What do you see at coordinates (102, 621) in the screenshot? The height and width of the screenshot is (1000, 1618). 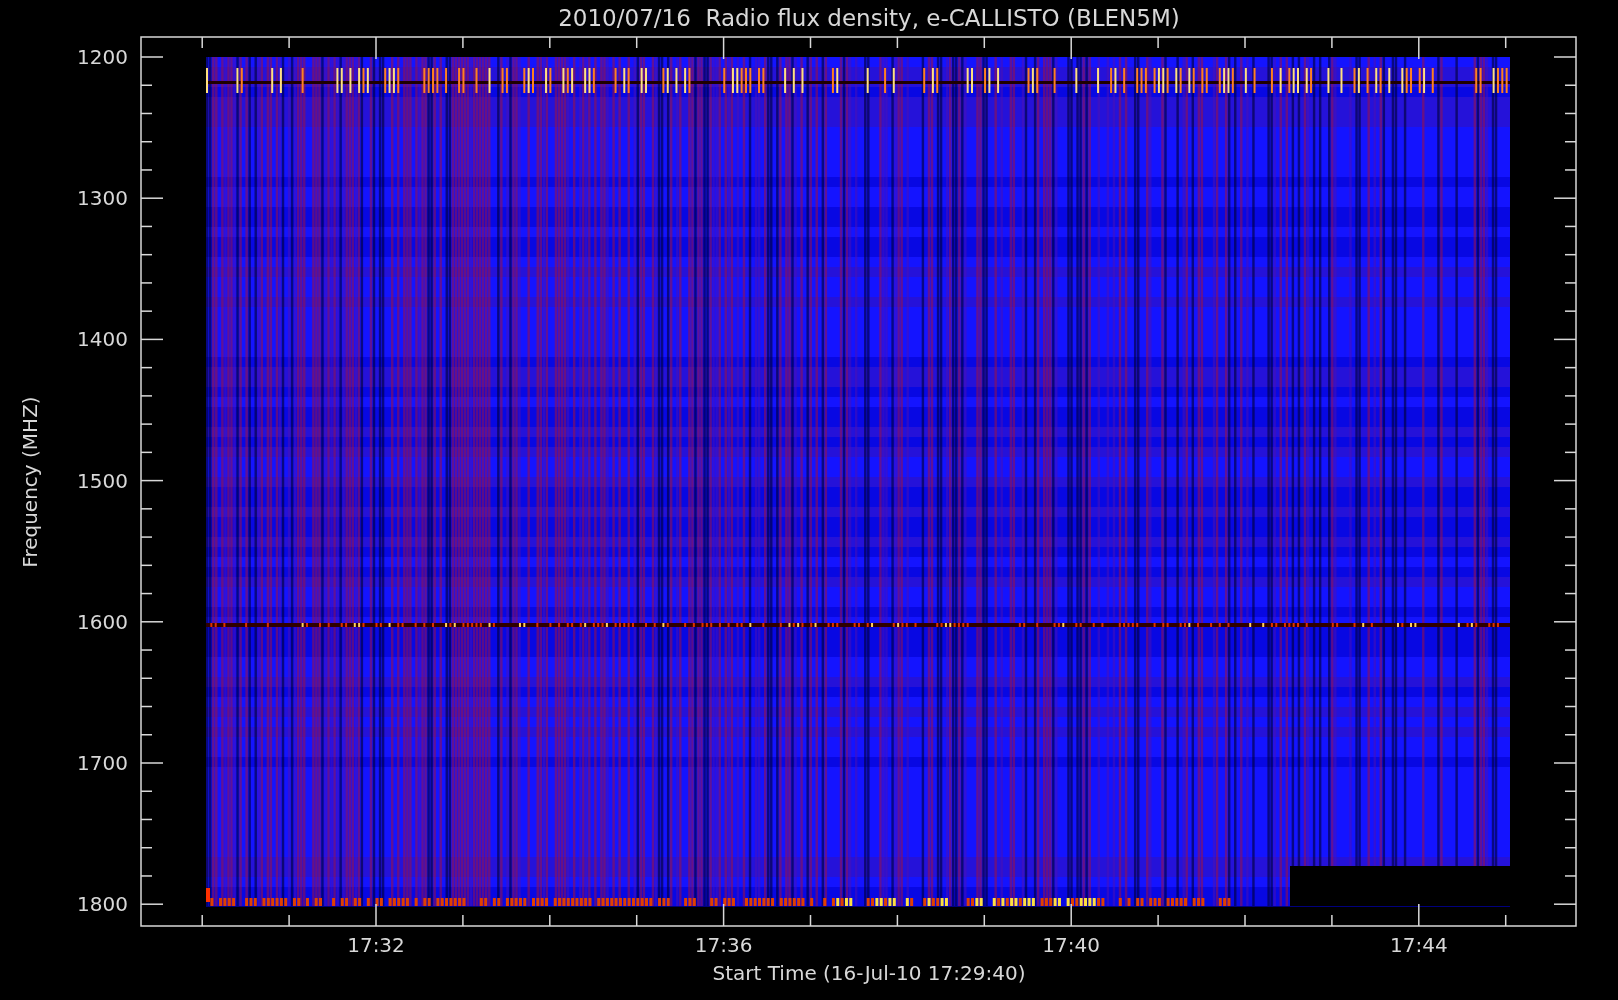 I see `tick-label: 1600` at bounding box center [102, 621].